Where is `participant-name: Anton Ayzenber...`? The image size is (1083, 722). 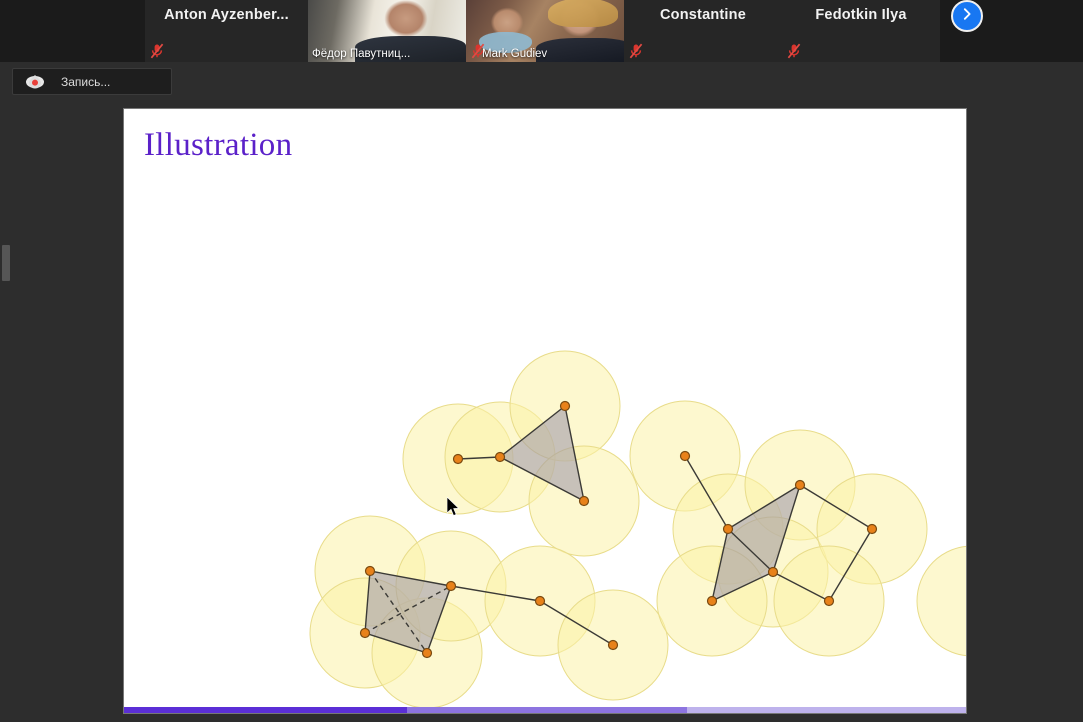 participant-name: Anton Ayzenber... is located at coordinates (226, 15).